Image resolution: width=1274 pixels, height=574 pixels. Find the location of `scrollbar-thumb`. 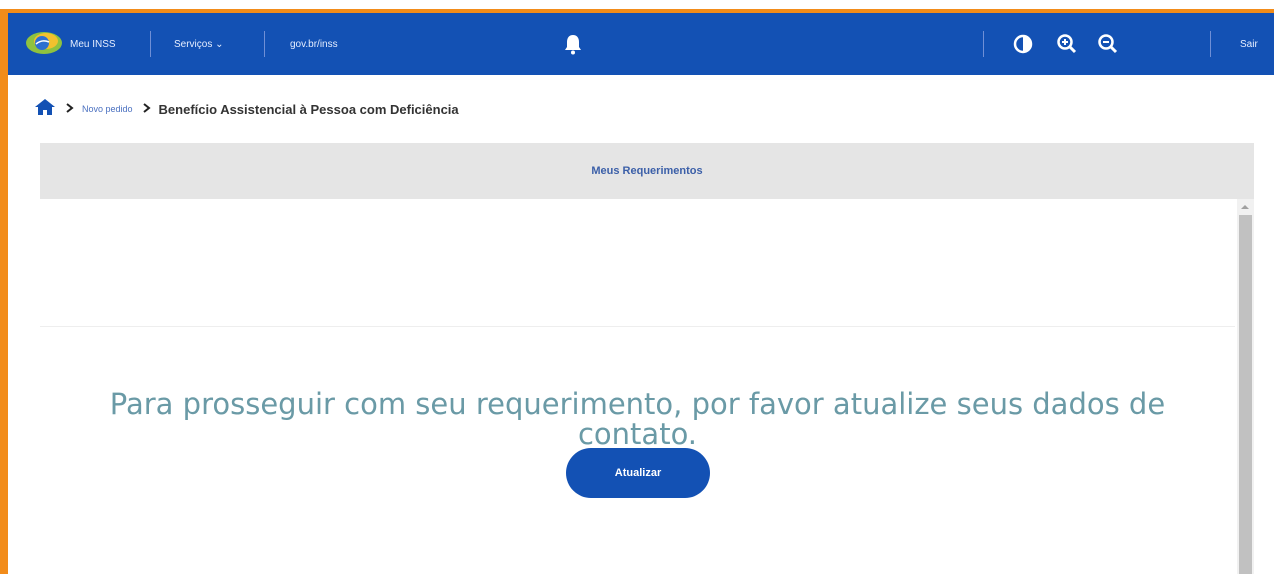

scrollbar-thumb is located at coordinates (1245, 394).